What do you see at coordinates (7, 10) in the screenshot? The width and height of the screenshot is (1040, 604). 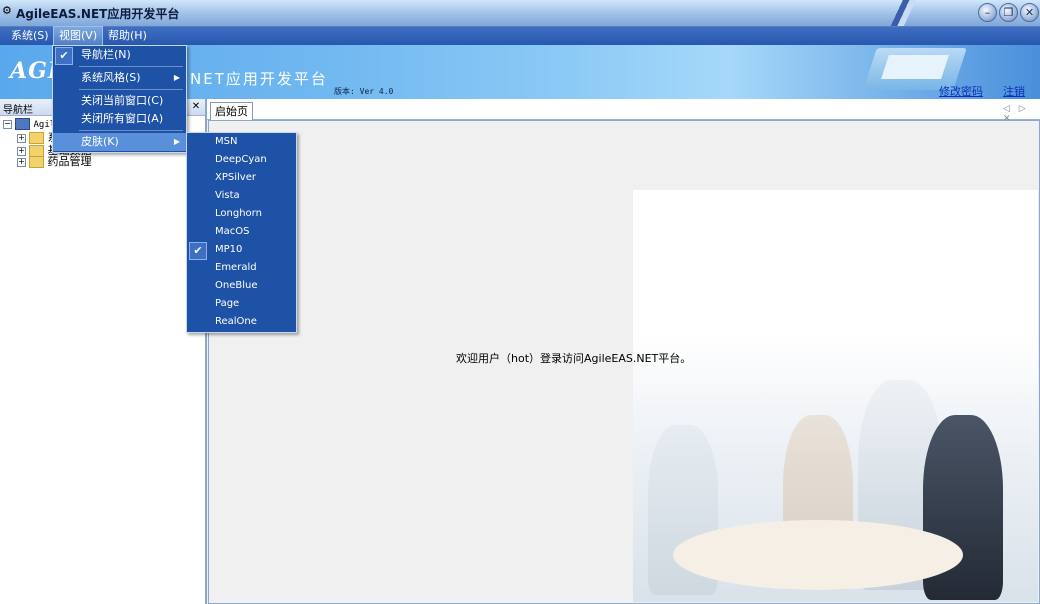 I see `gear-icon: ⚙` at bounding box center [7, 10].